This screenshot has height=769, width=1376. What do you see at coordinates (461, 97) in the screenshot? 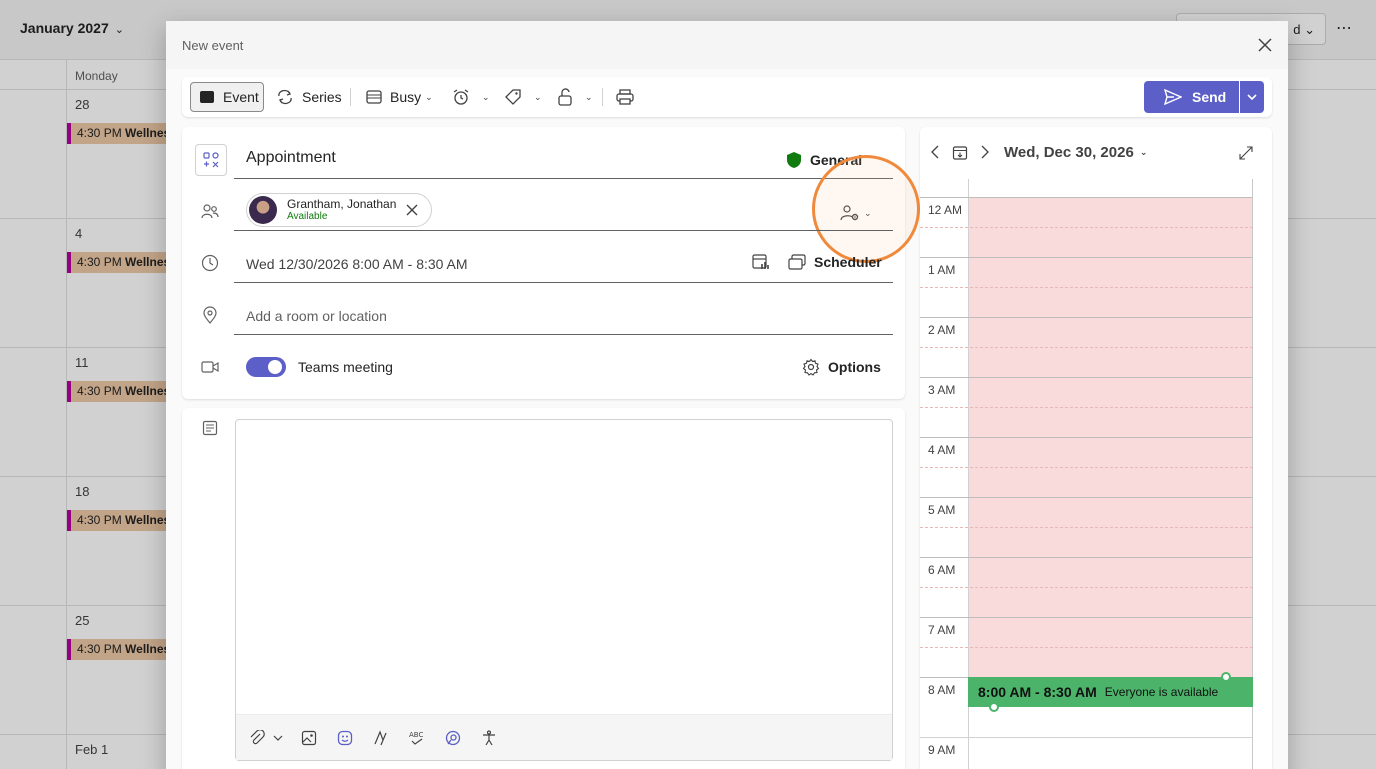
I see `alarm-icon` at bounding box center [461, 97].